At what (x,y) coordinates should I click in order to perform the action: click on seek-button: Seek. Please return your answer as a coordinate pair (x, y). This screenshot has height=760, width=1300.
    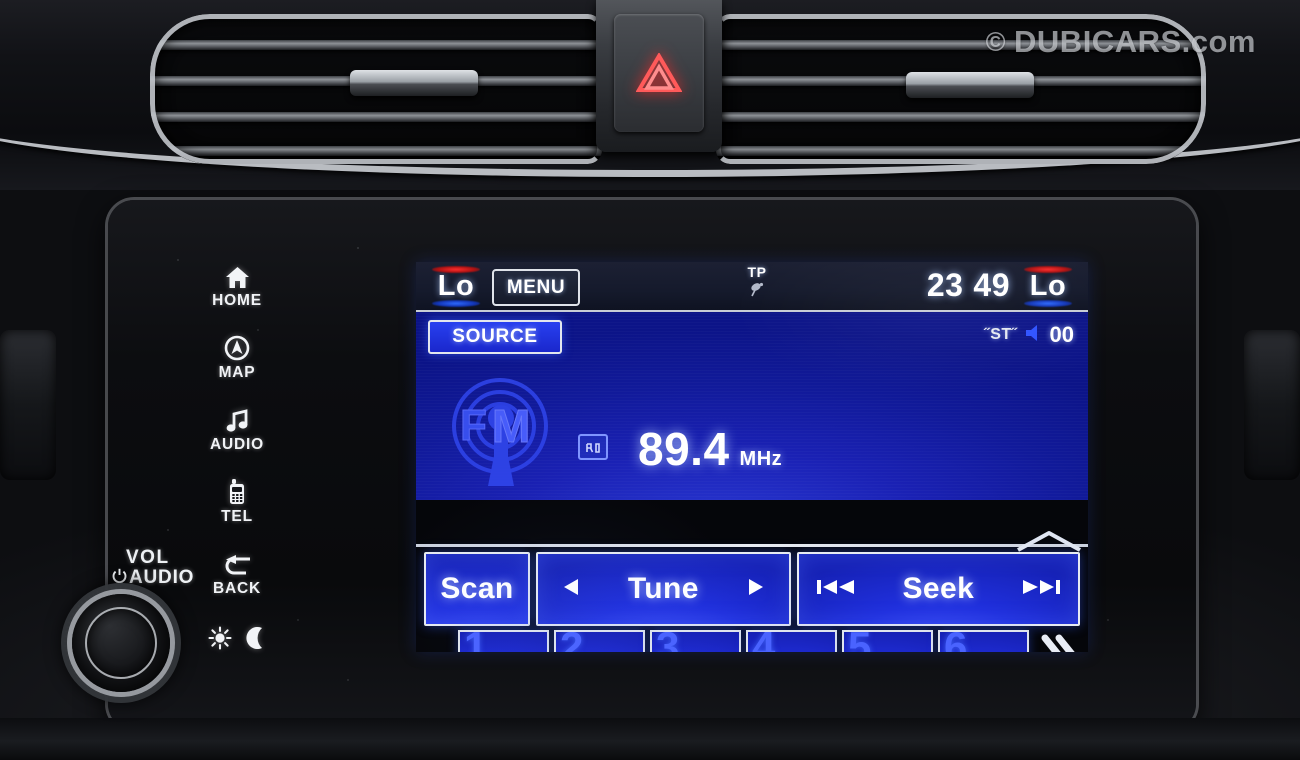
    Looking at the image, I should click on (938, 589).